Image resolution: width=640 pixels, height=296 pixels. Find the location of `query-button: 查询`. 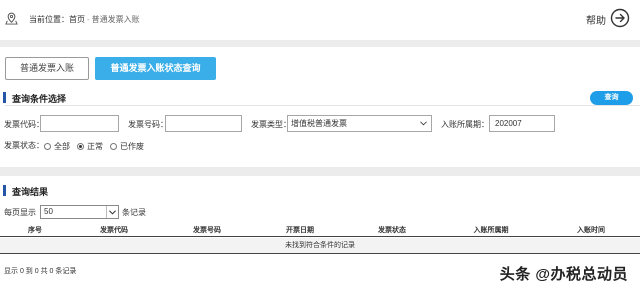

query-button: 查询 is located at coordinates (611, 98).